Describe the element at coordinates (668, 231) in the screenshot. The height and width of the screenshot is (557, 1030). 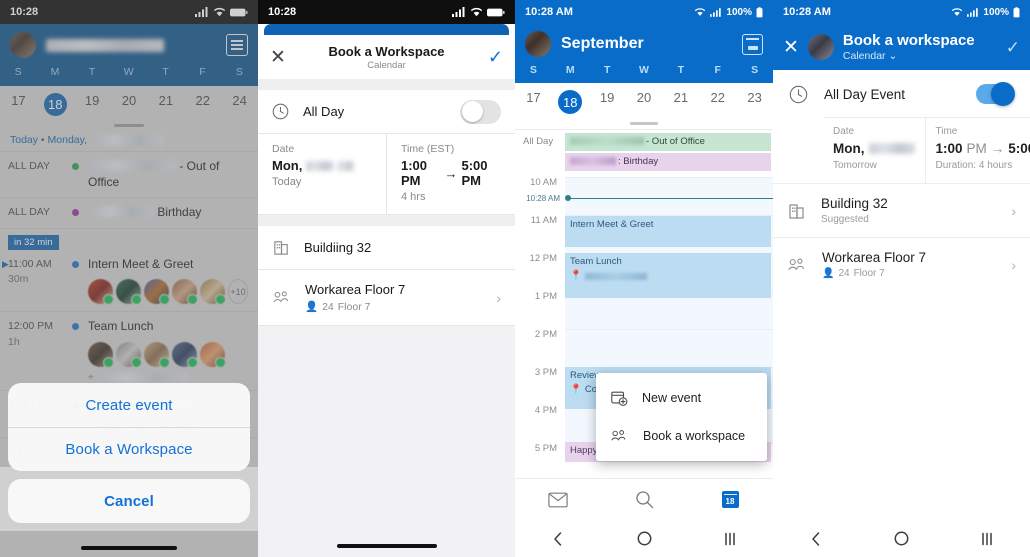
I see `grid-event: Intern Meet & Greet` at that location.